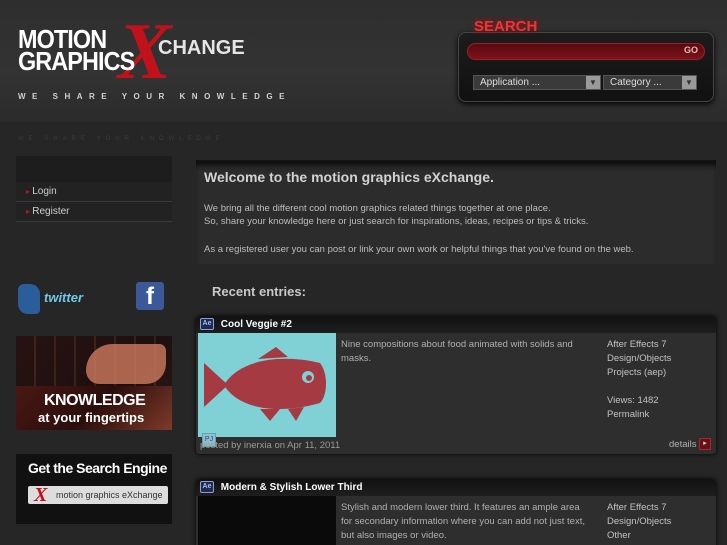 This screenshot has width=727, height=545. What do you see at coordinates (586, 51) in the screenshot?
I see `search-input` at bounding box center [586, 51].